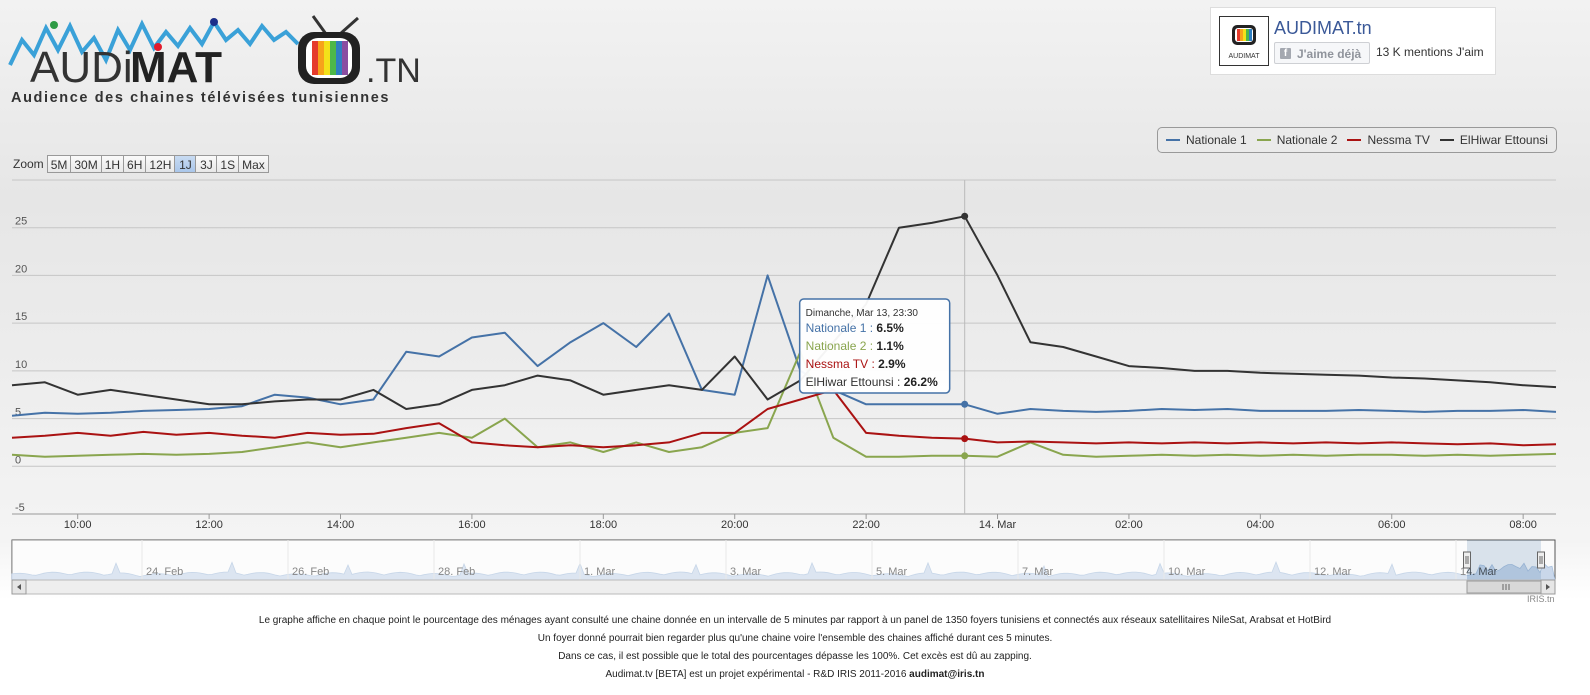  What do you see at coordinates (735, 525) in the screenshot?
I see `x-tick-label: 20:00` at bounding box center [735, 525].